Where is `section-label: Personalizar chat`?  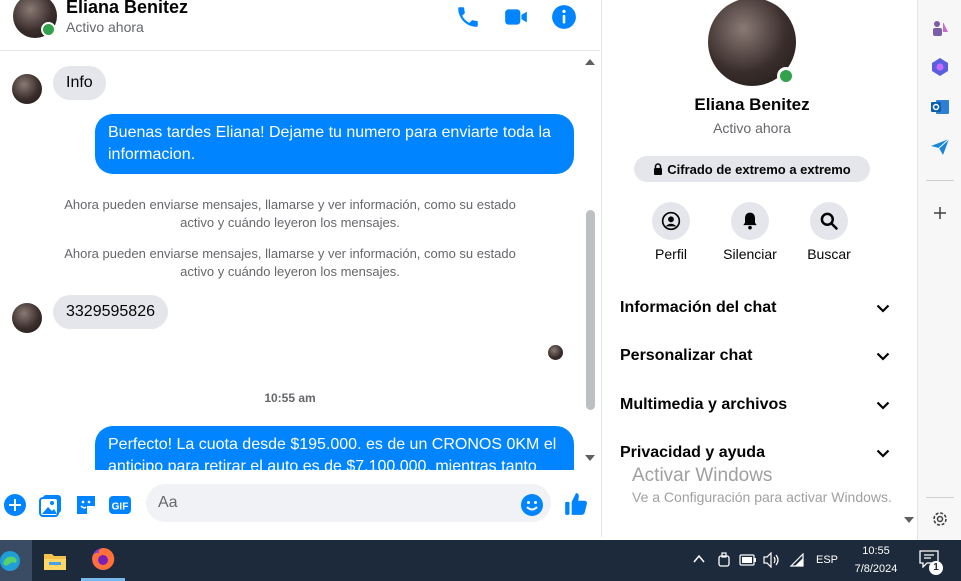
section-label: Personalizar chat is located at coordinates (686, 355).